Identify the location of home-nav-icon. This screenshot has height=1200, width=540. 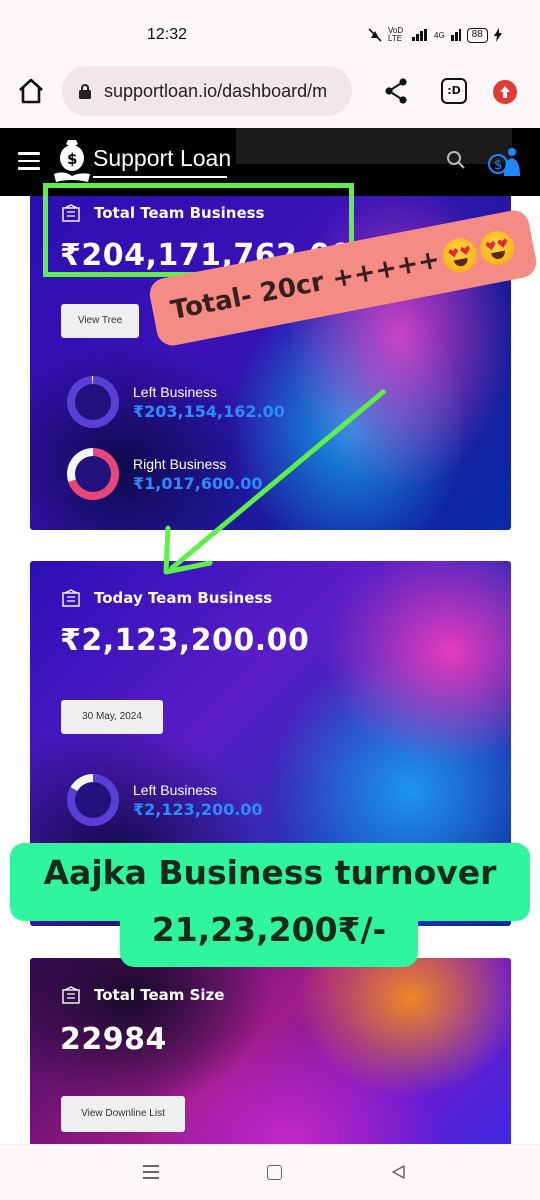
(274, 1172).